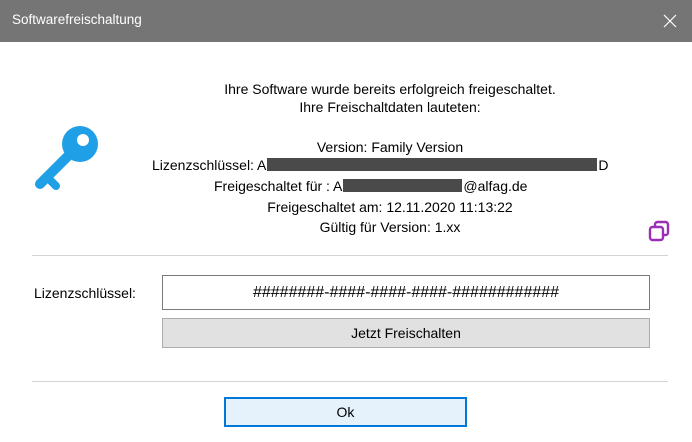 The width and height of the screenshot is (692, 442). Describe the element at coordinates (390, 107) in the screenshot. I see `activation-data-heading: Ihre Freischaltdaten lauteten:` at that location.